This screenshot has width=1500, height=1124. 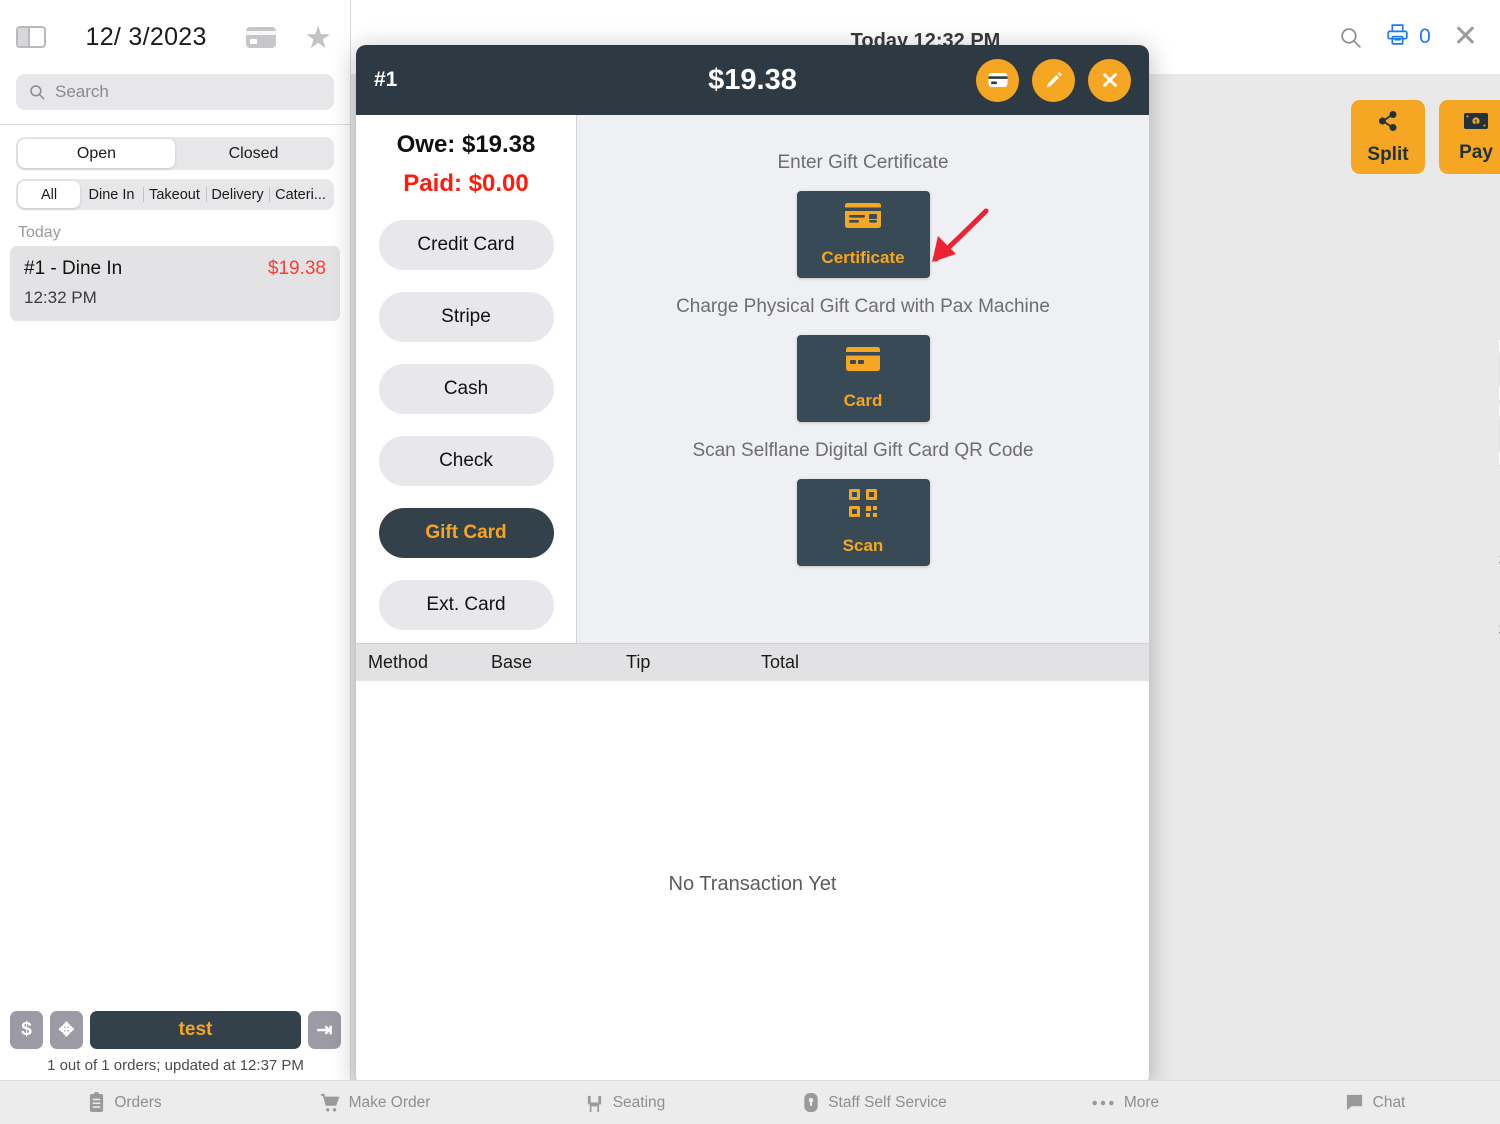 I want to click on tab-make-order-label: Make Order, so click(x=389, y=1102).